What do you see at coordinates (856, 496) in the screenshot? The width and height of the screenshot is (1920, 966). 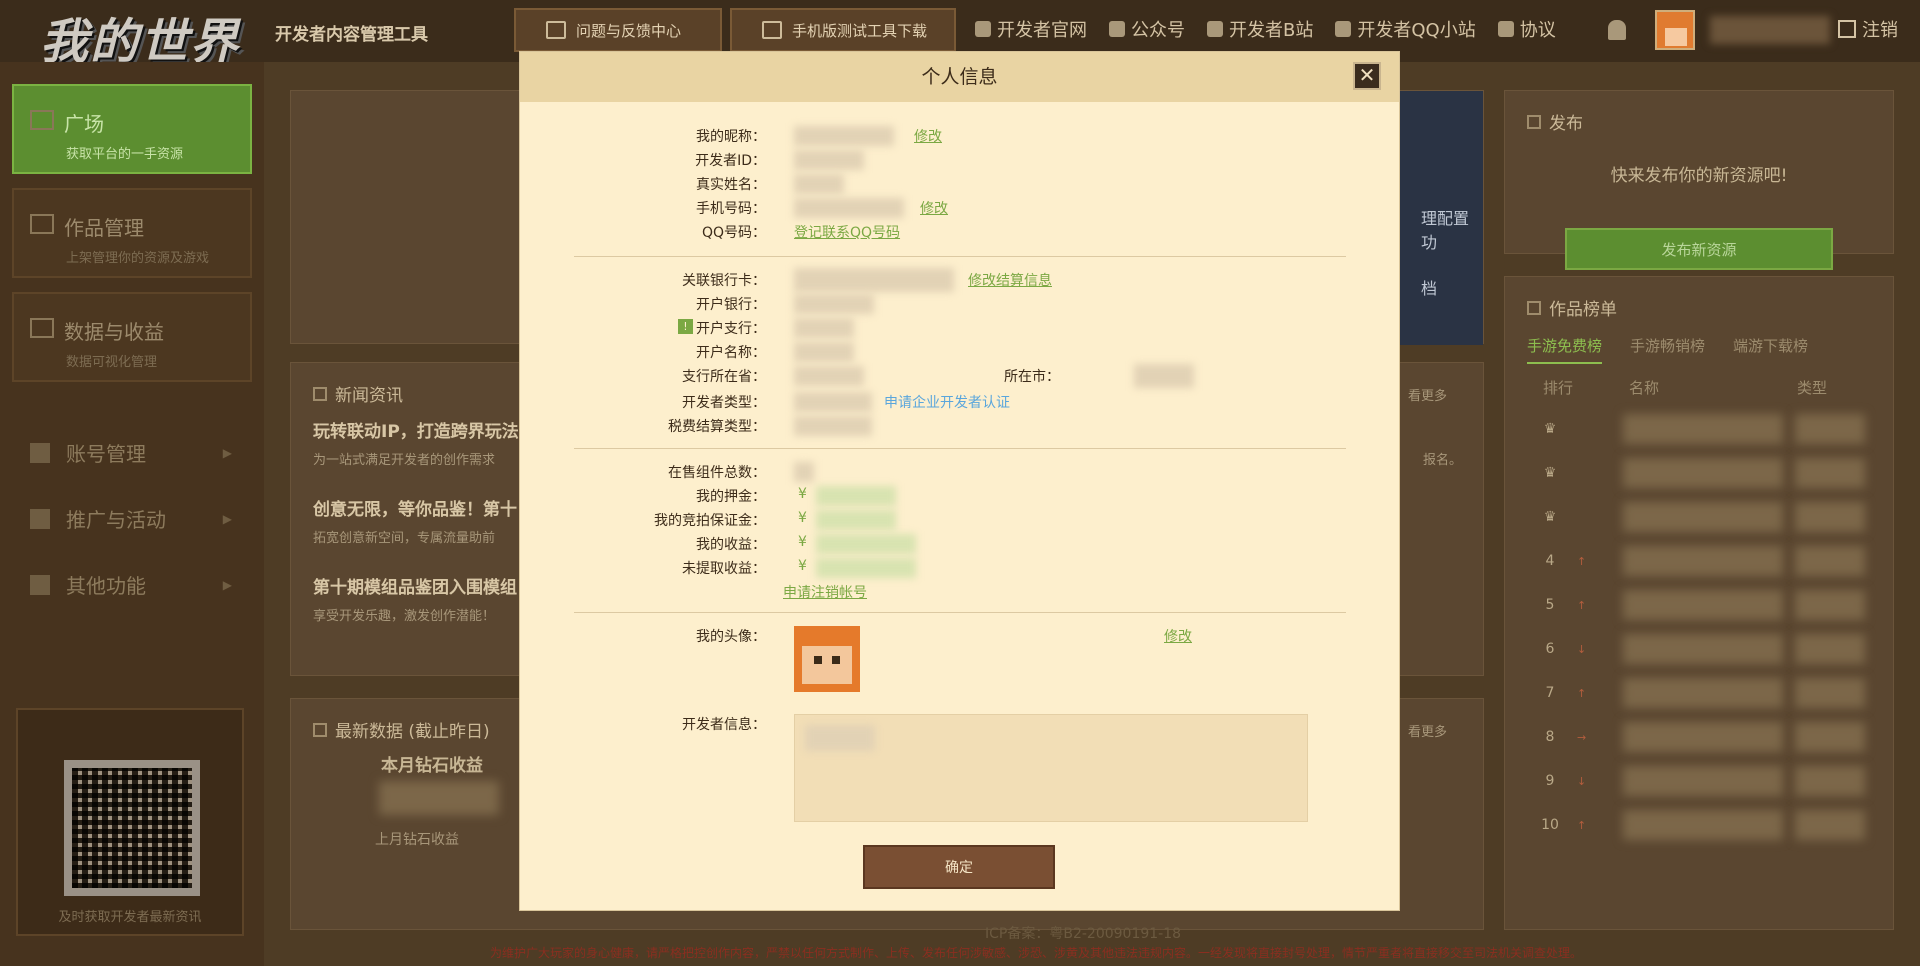 I see `deposit-value` at bounding box center [856, 496].